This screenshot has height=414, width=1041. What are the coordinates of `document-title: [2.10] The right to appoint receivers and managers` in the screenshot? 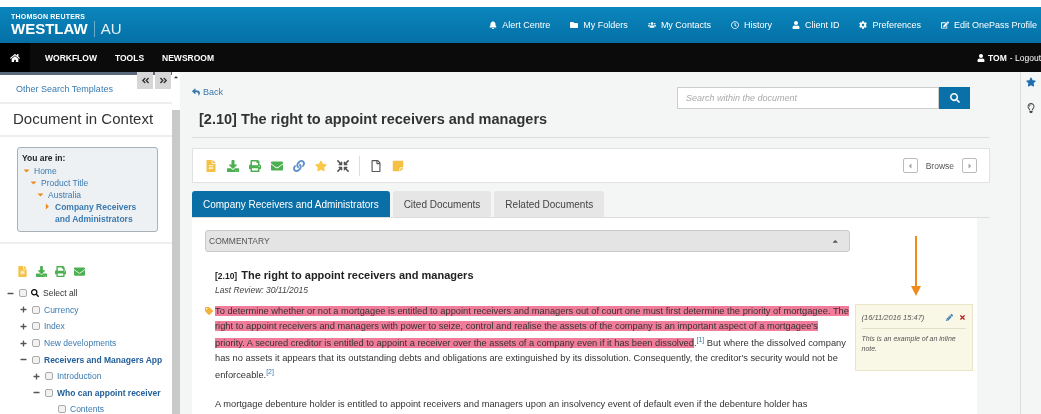 It's located at (373, 119).